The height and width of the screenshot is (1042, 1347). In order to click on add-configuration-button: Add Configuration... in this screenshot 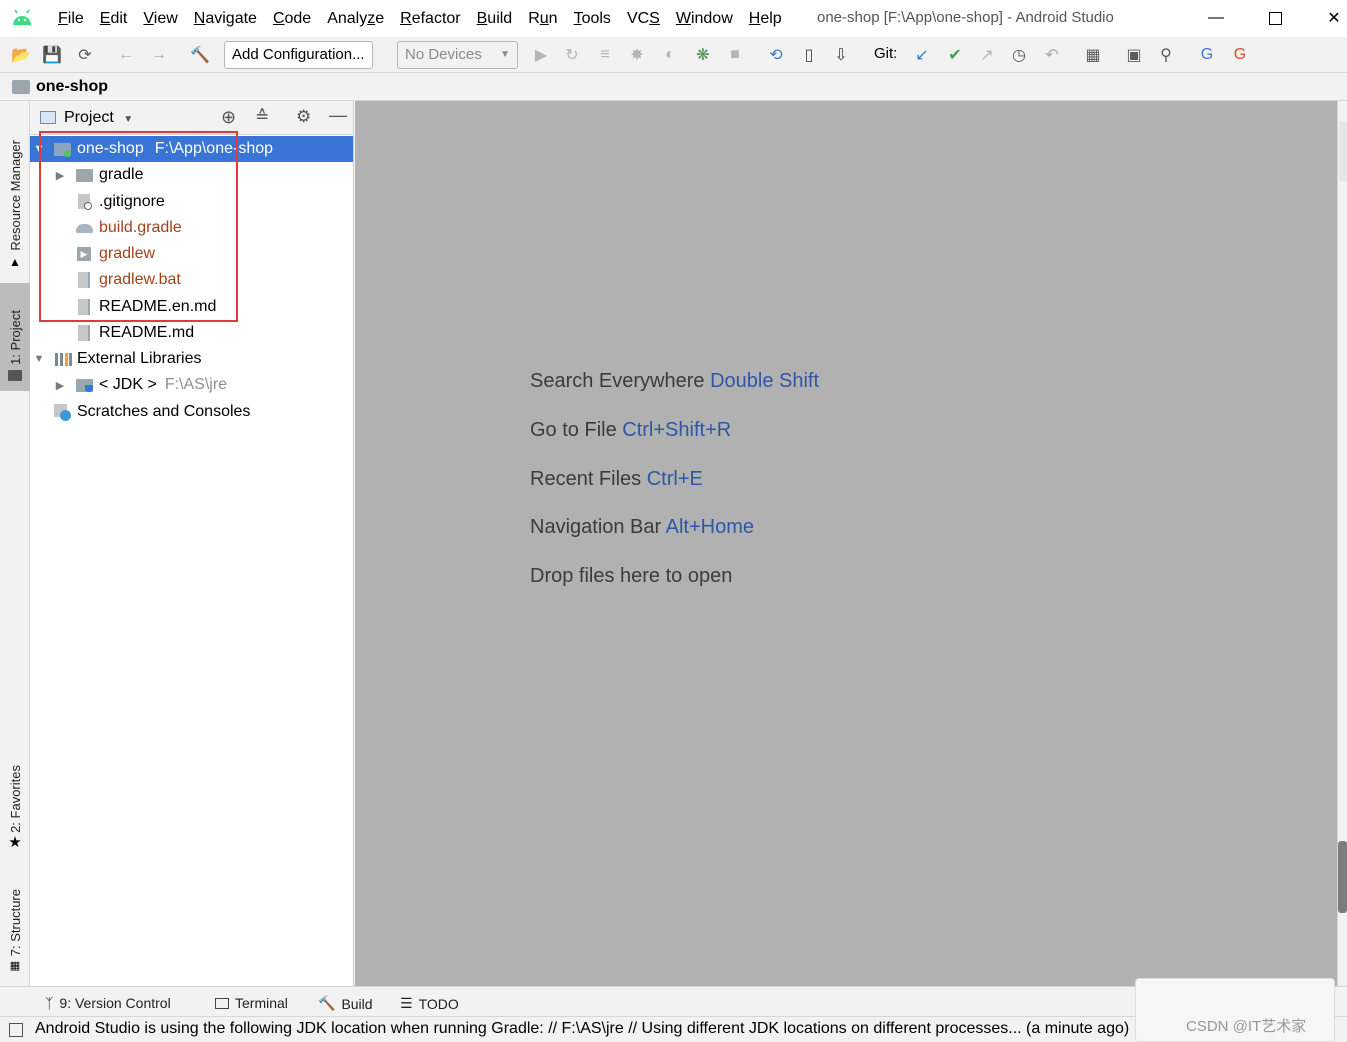, I will do `click(298, 55)`.